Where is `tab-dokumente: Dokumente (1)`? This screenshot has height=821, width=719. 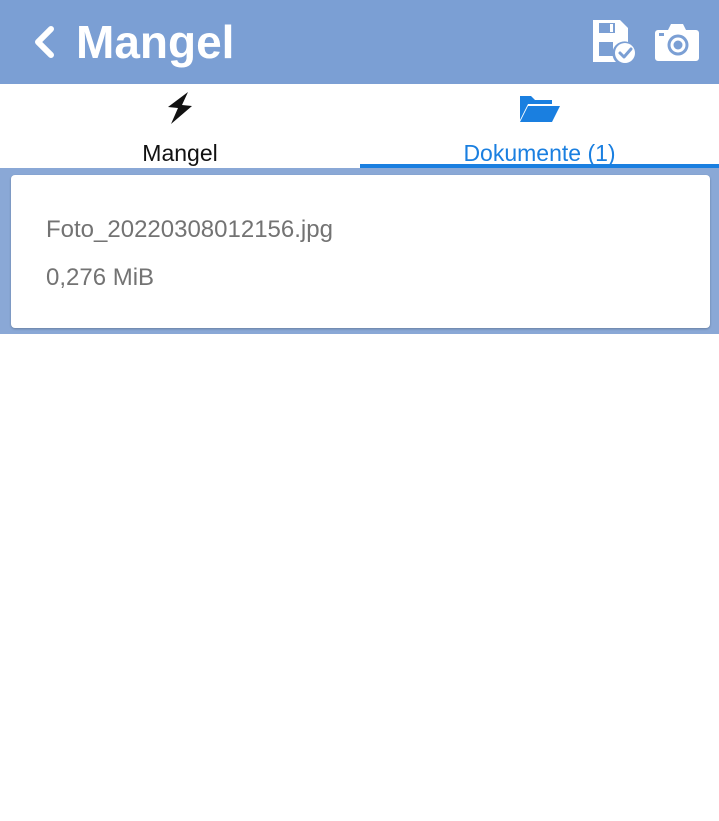
tab-dokumente: Dokumente (1) is located at coordinates (539, 126).